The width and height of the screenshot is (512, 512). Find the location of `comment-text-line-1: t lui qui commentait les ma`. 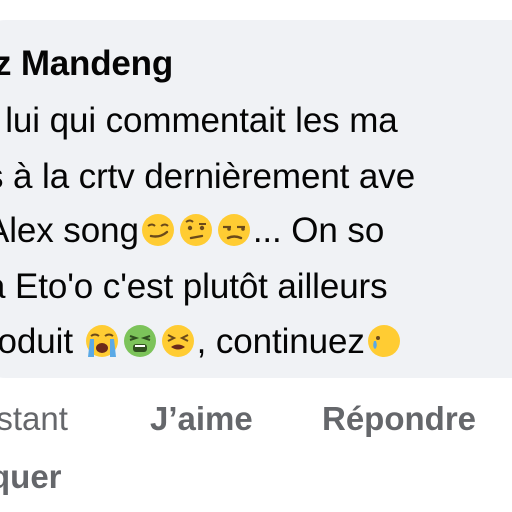

comment-text-line-1: t lui qui commentait les ma is located at coordinates (199, 120).